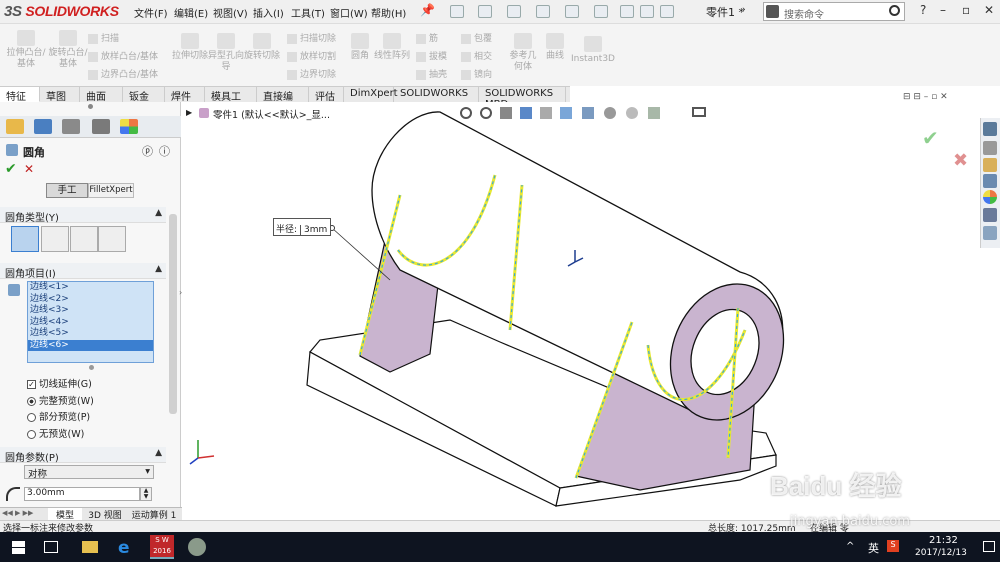 This screenshot has height=562, width=1000. I want to click on minimize-button: –, so click(943, 10).